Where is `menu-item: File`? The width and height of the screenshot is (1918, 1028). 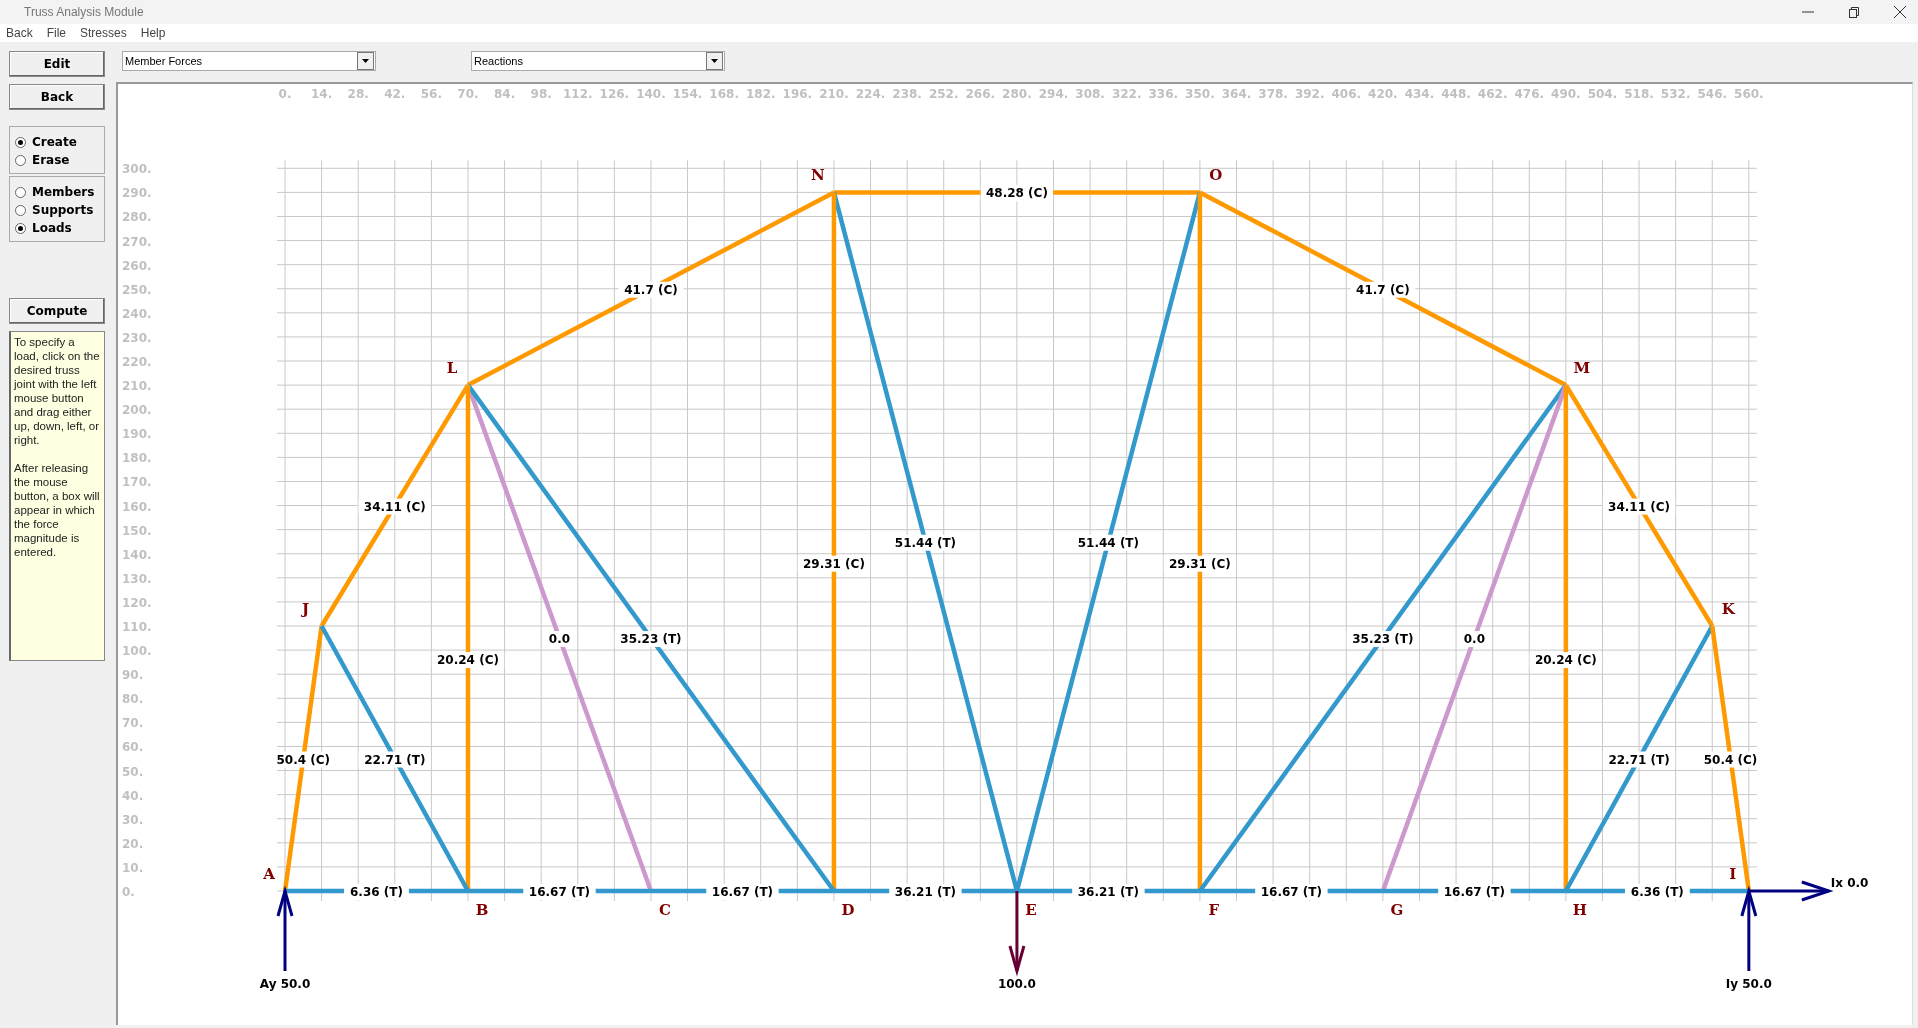 menu-item: File is located at coordinates (56, 33).